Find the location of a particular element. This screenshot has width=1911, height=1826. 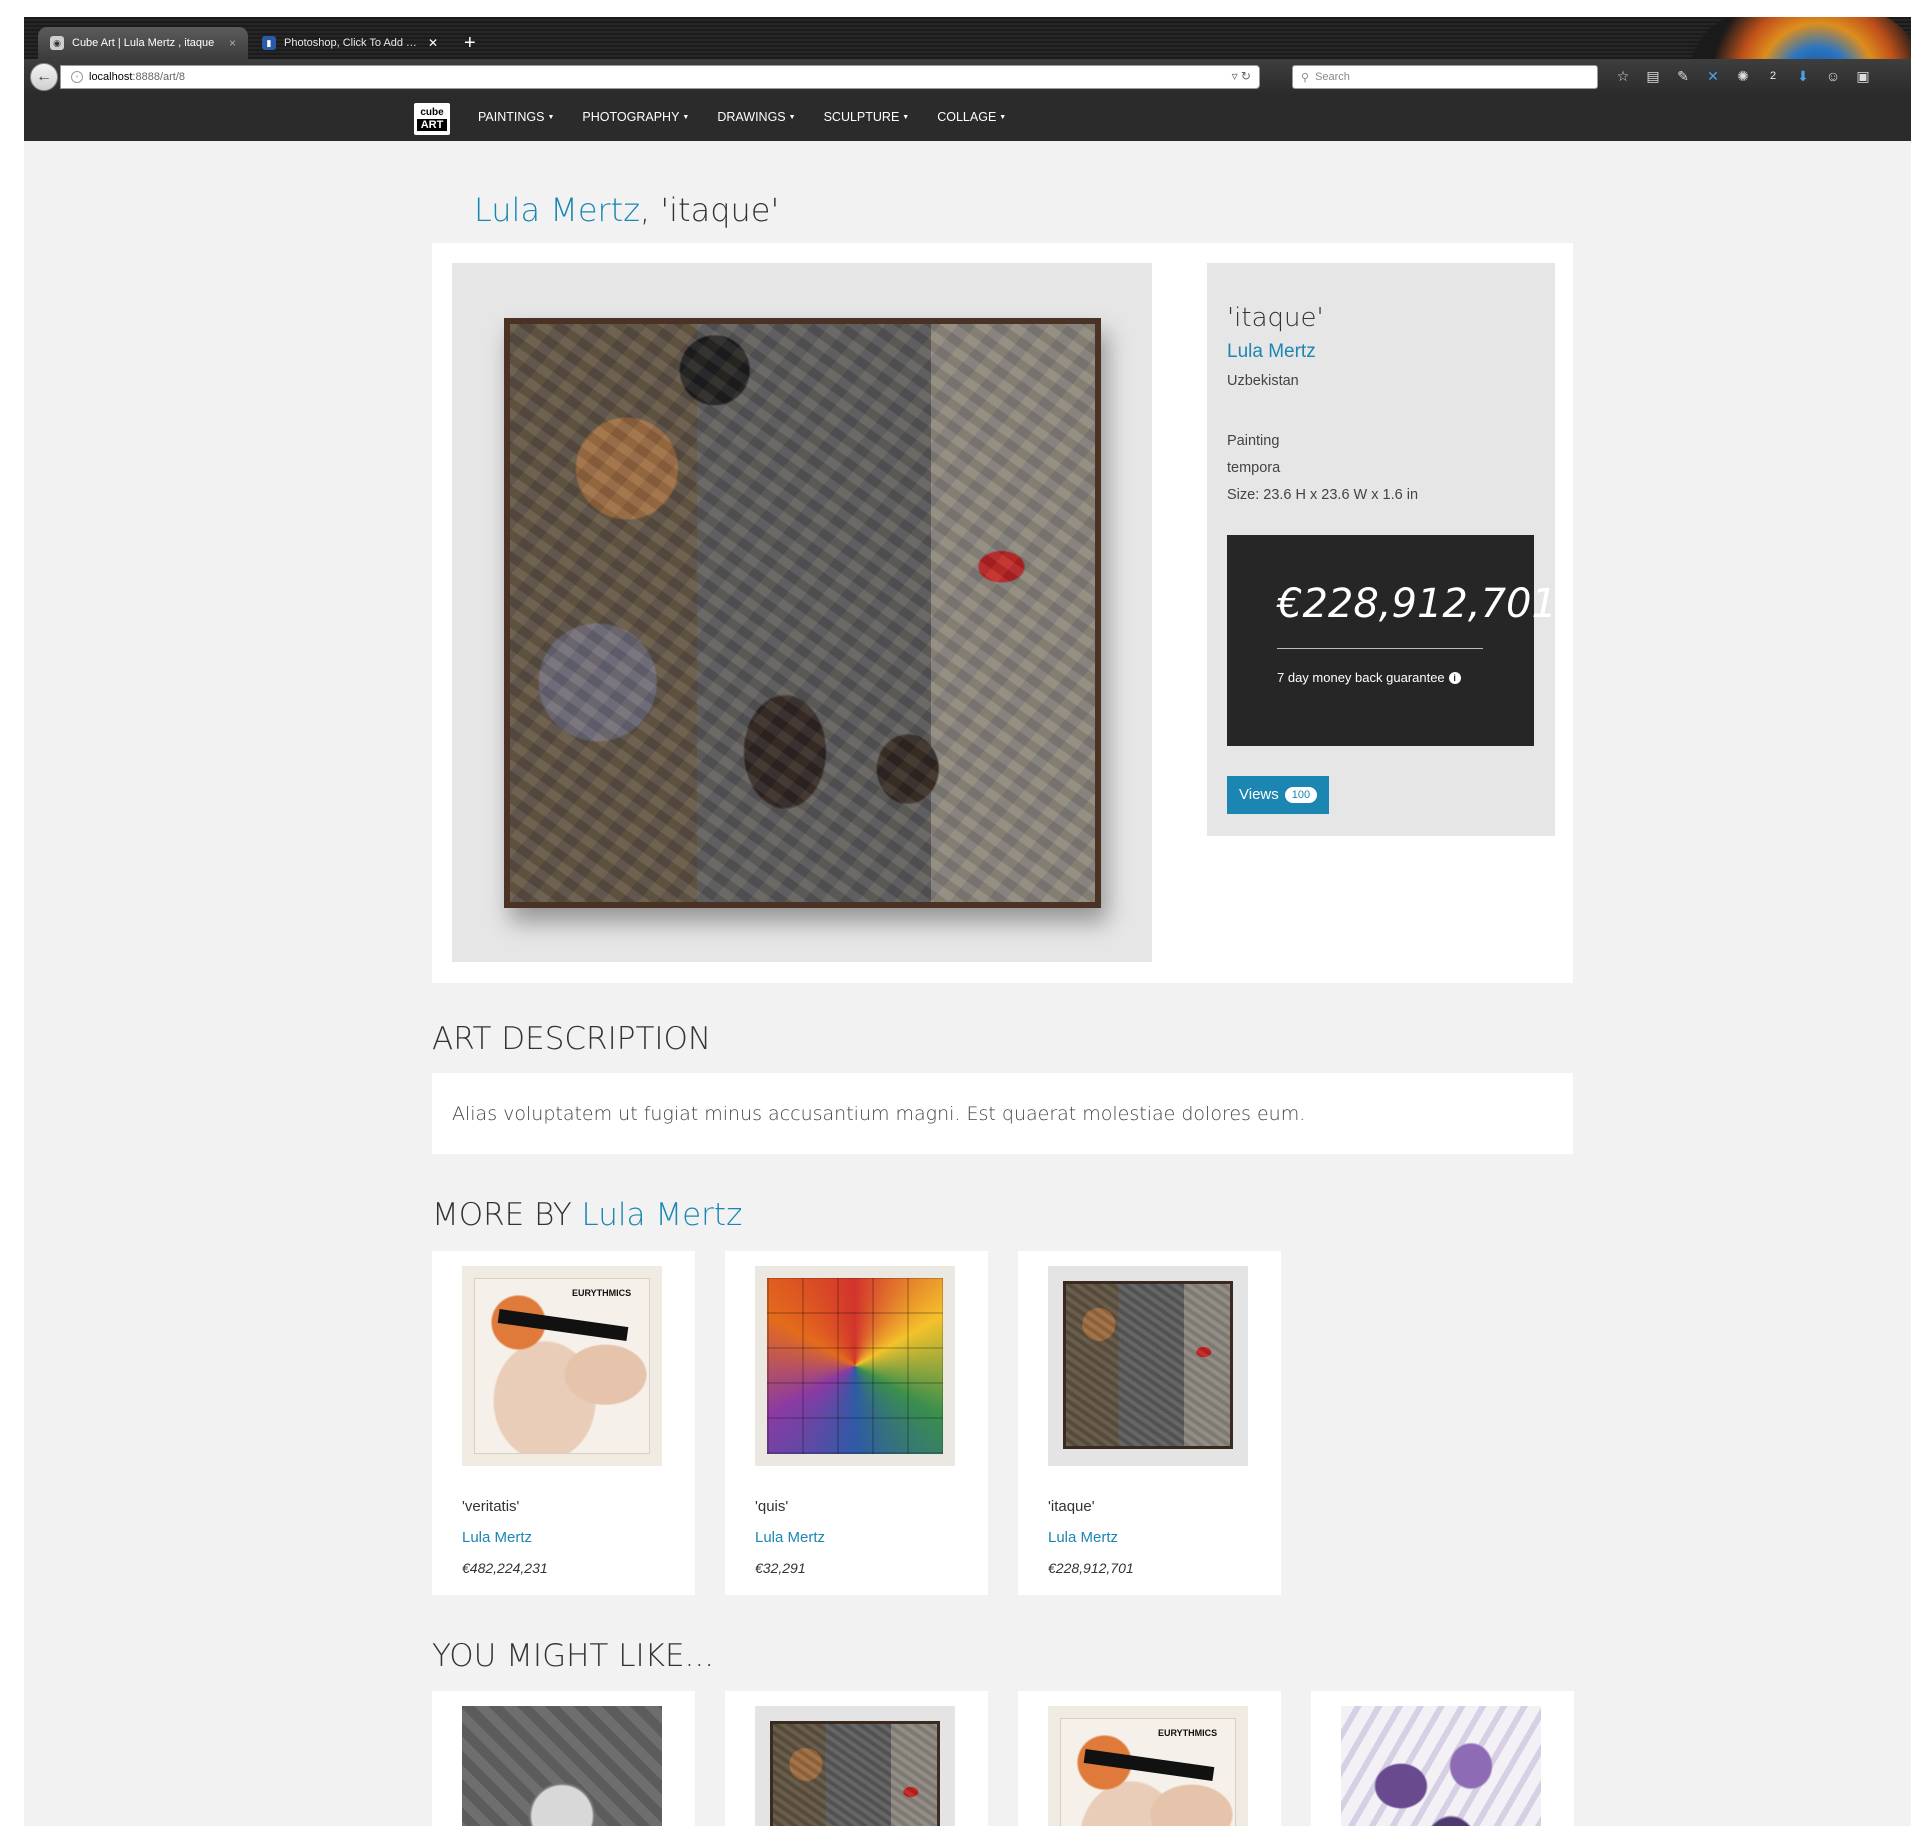

thumbnail-price: €32,291 is located at coordinates (780, 1568).